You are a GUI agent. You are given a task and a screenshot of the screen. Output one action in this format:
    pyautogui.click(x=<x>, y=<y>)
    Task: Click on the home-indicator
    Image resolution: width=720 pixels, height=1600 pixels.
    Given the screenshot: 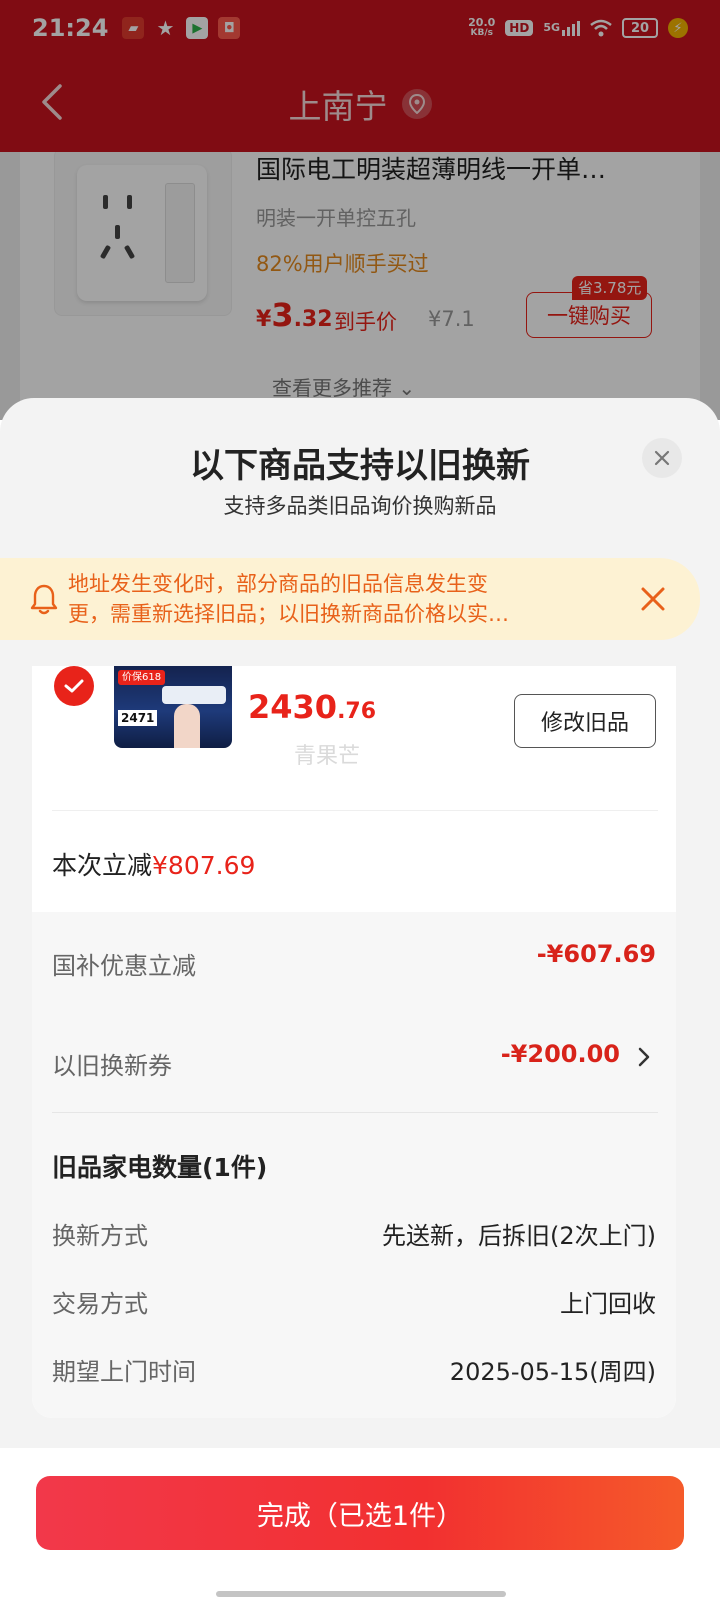 What is the action you would take?
    pyautogui.click(x=361, y=1594)
    